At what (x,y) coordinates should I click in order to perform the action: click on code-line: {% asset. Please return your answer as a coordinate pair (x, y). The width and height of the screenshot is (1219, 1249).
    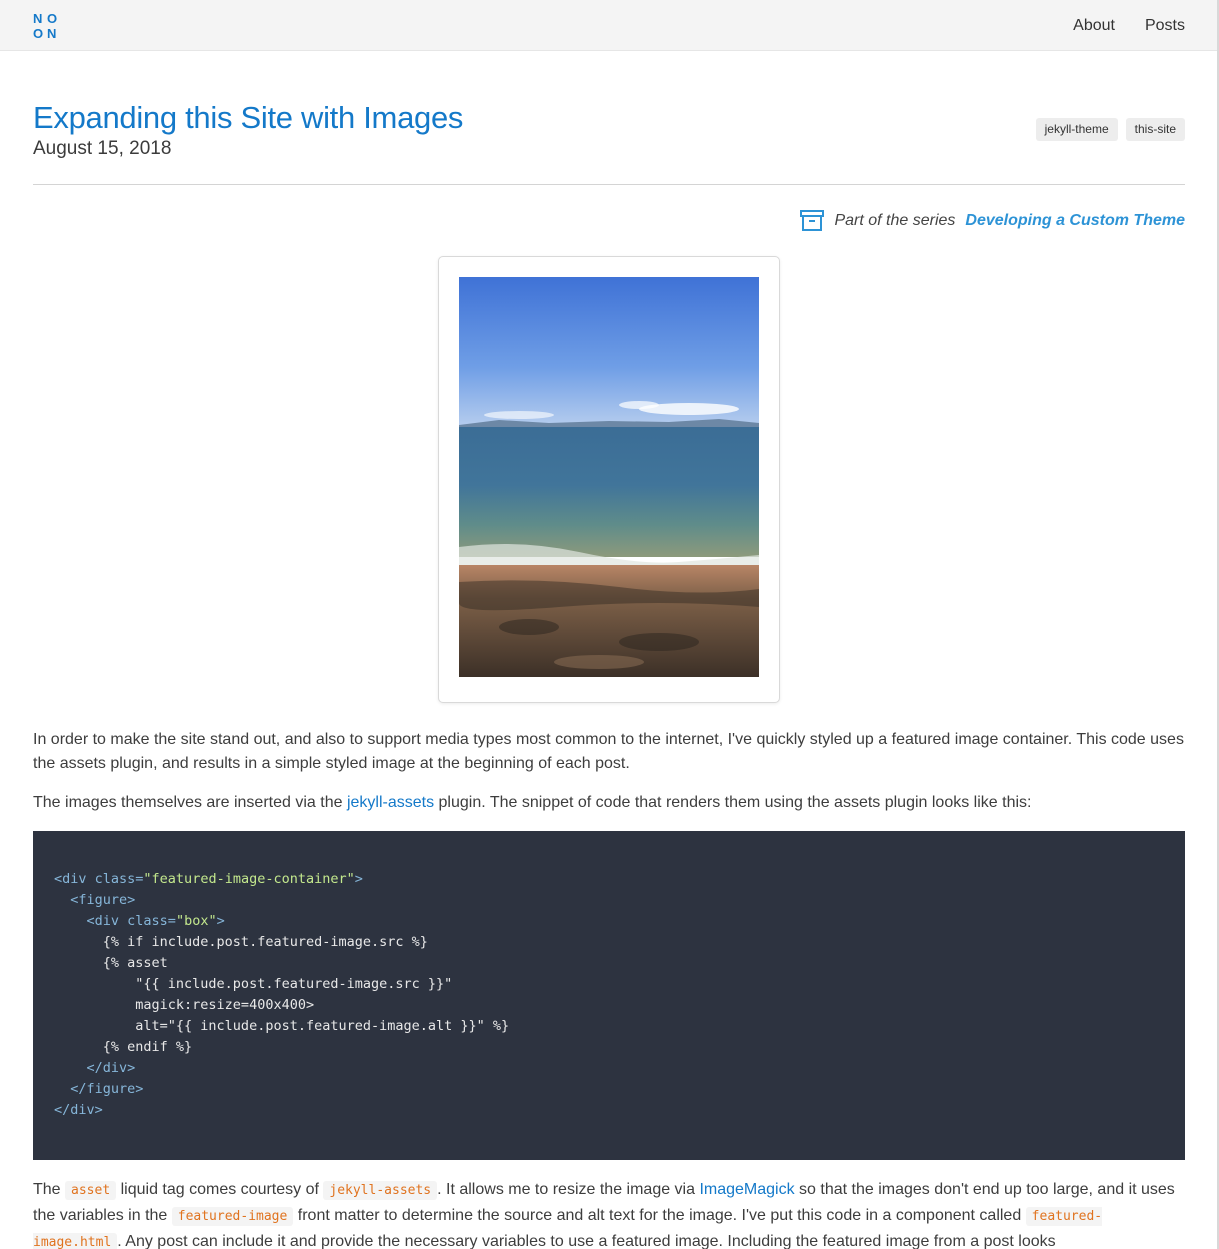
    Looking at the image, I should click on (111, 963).